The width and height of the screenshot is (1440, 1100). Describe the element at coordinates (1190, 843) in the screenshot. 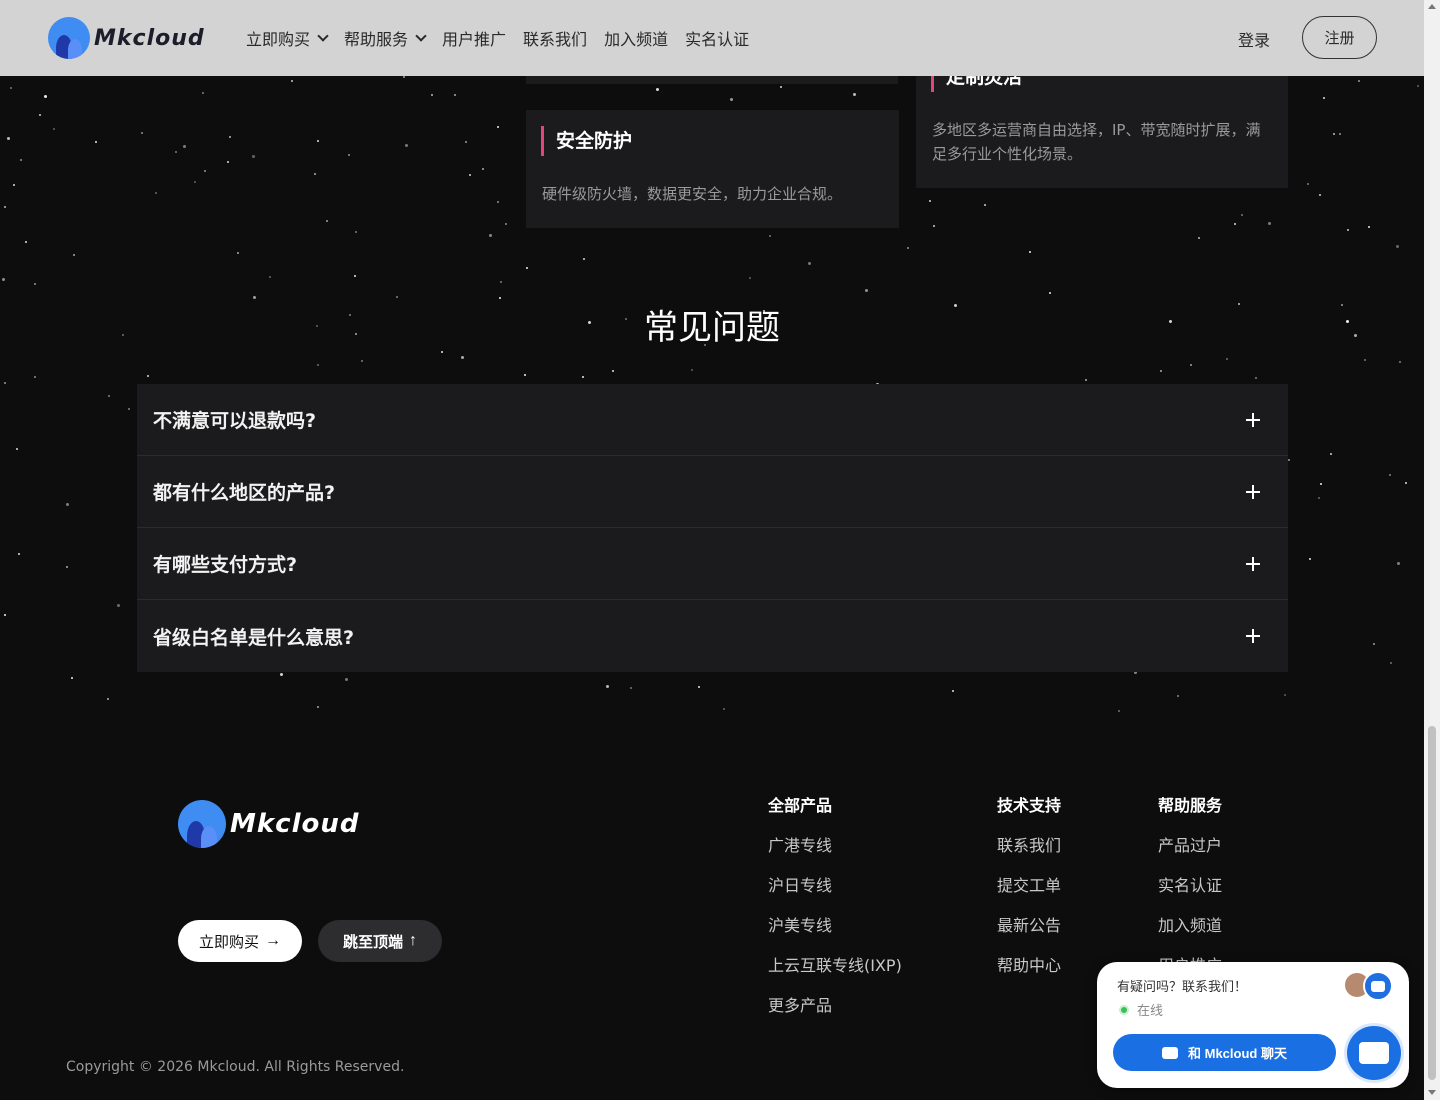

I see `footer-link: 产品过户` at that location.